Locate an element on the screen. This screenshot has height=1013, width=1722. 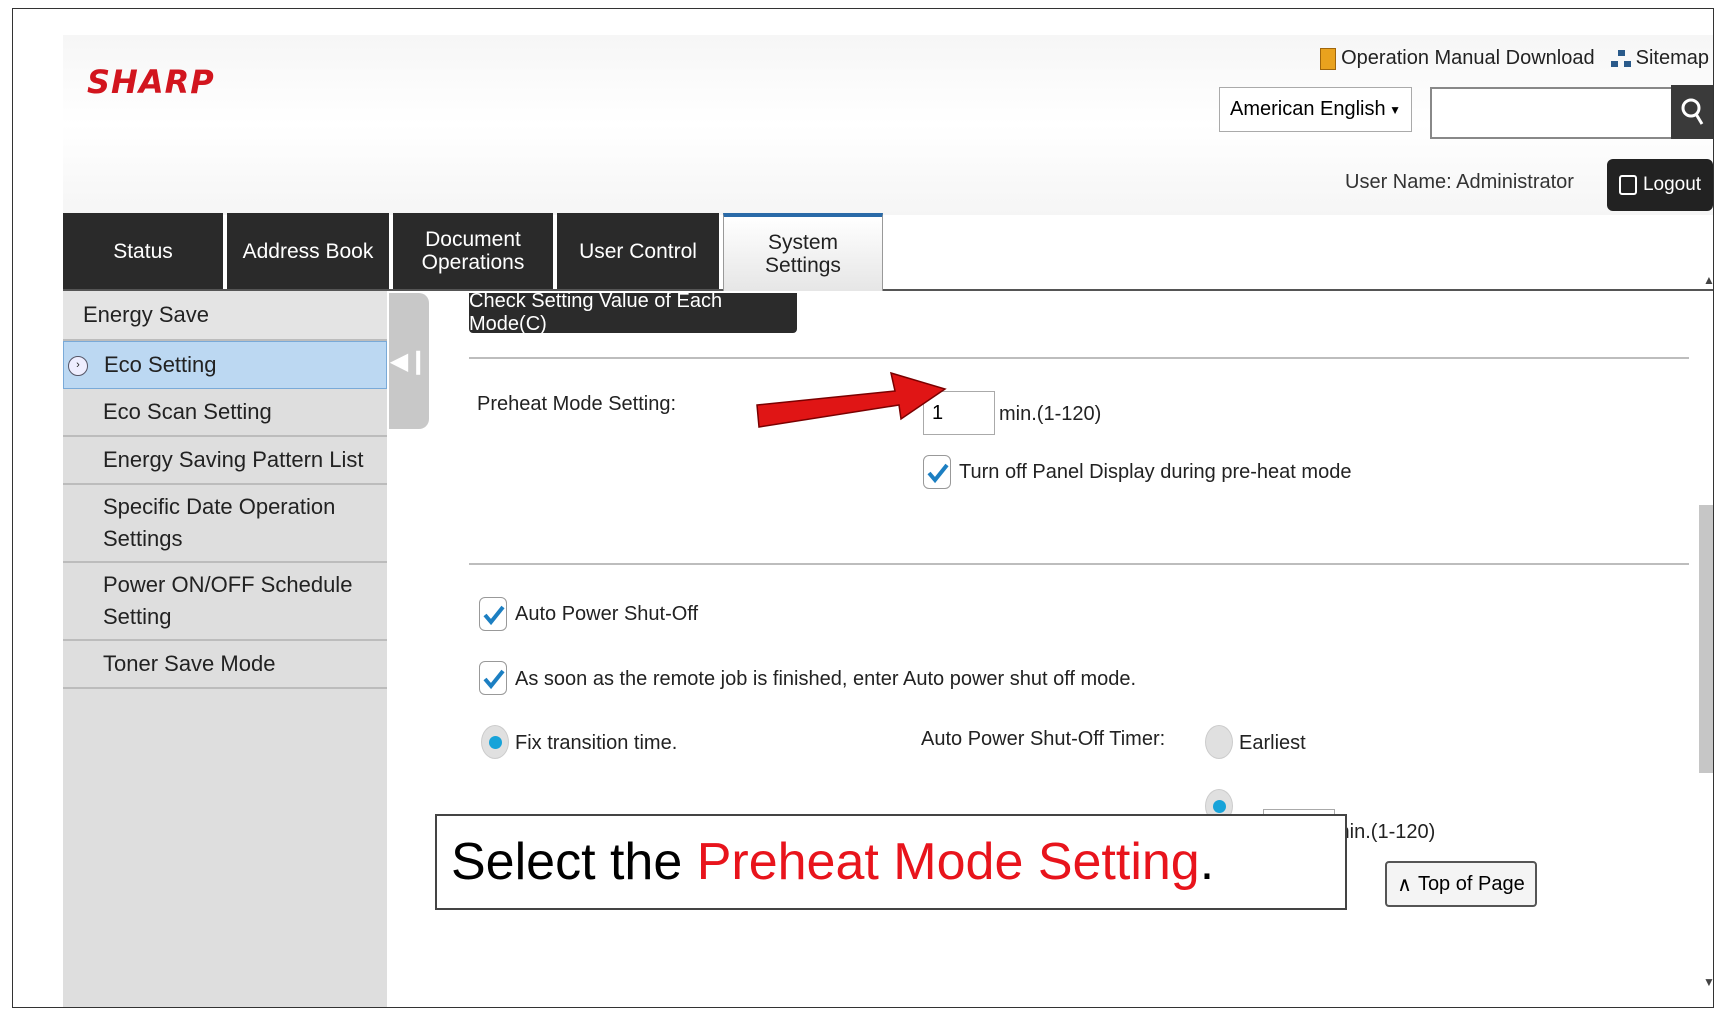
tab-document-operations: Document Operations is located at coordinates (473, 251).